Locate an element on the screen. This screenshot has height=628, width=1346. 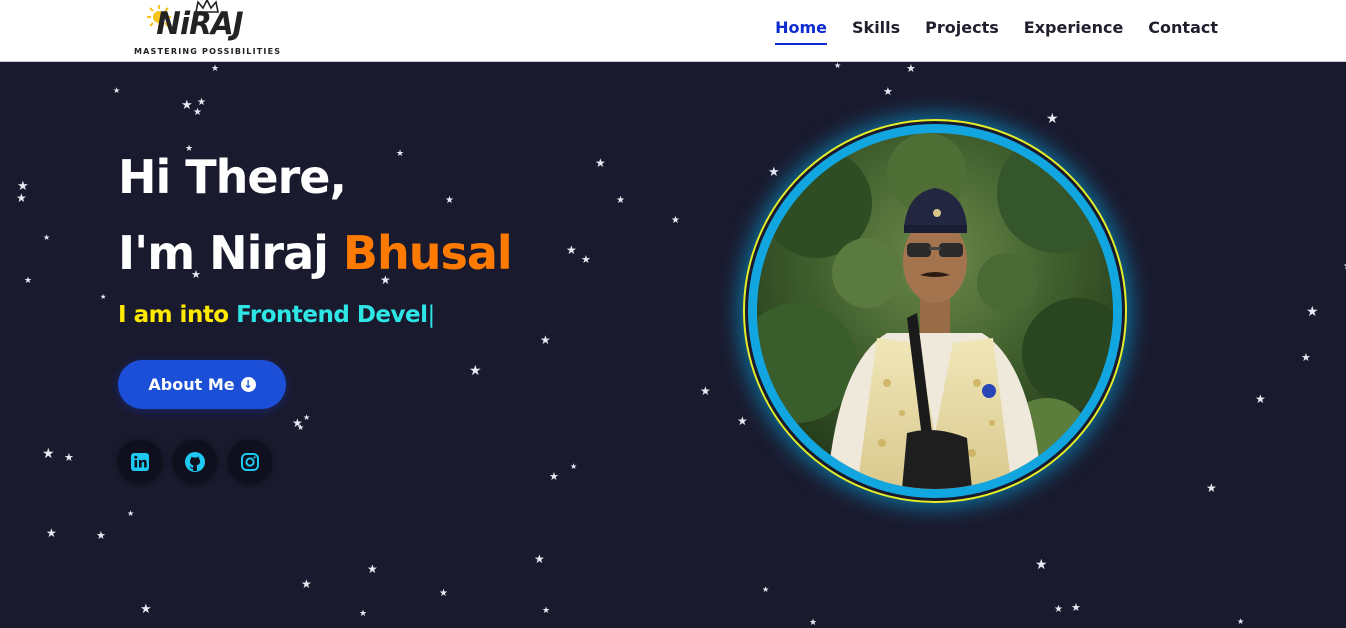
nav-item-experience: Experience is located at coordinates (1074, 31).